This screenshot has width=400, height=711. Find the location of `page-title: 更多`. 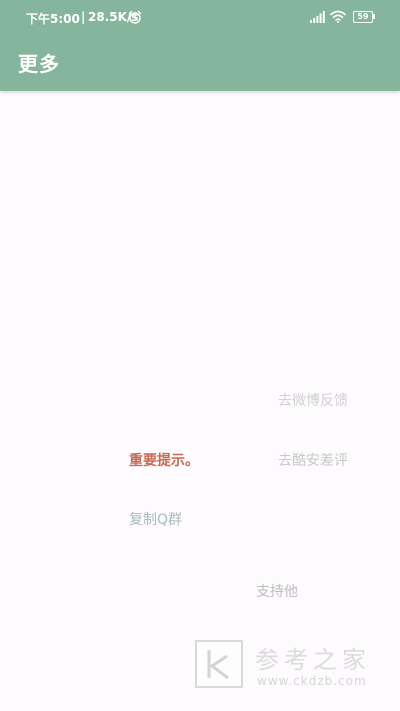

page-title: 更多 is located at coordinates (39, 64).